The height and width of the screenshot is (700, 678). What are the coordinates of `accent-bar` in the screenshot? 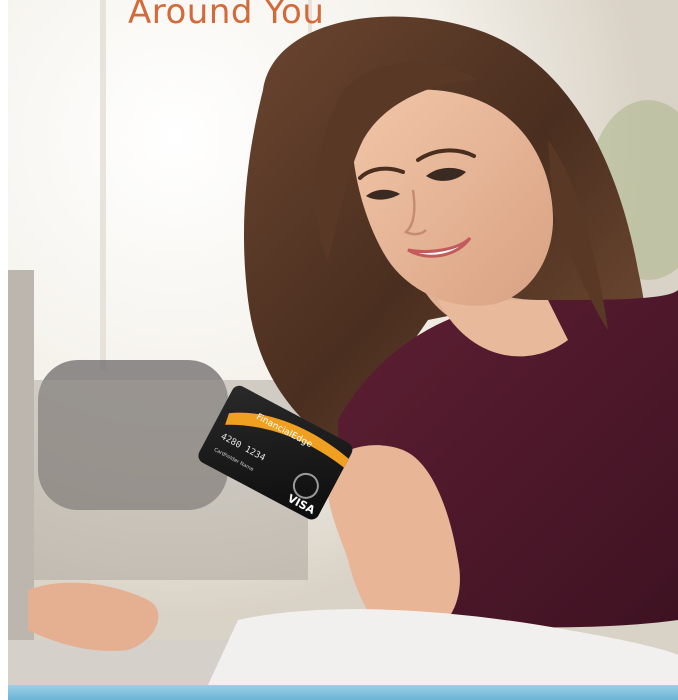 It's located at (343, 692).